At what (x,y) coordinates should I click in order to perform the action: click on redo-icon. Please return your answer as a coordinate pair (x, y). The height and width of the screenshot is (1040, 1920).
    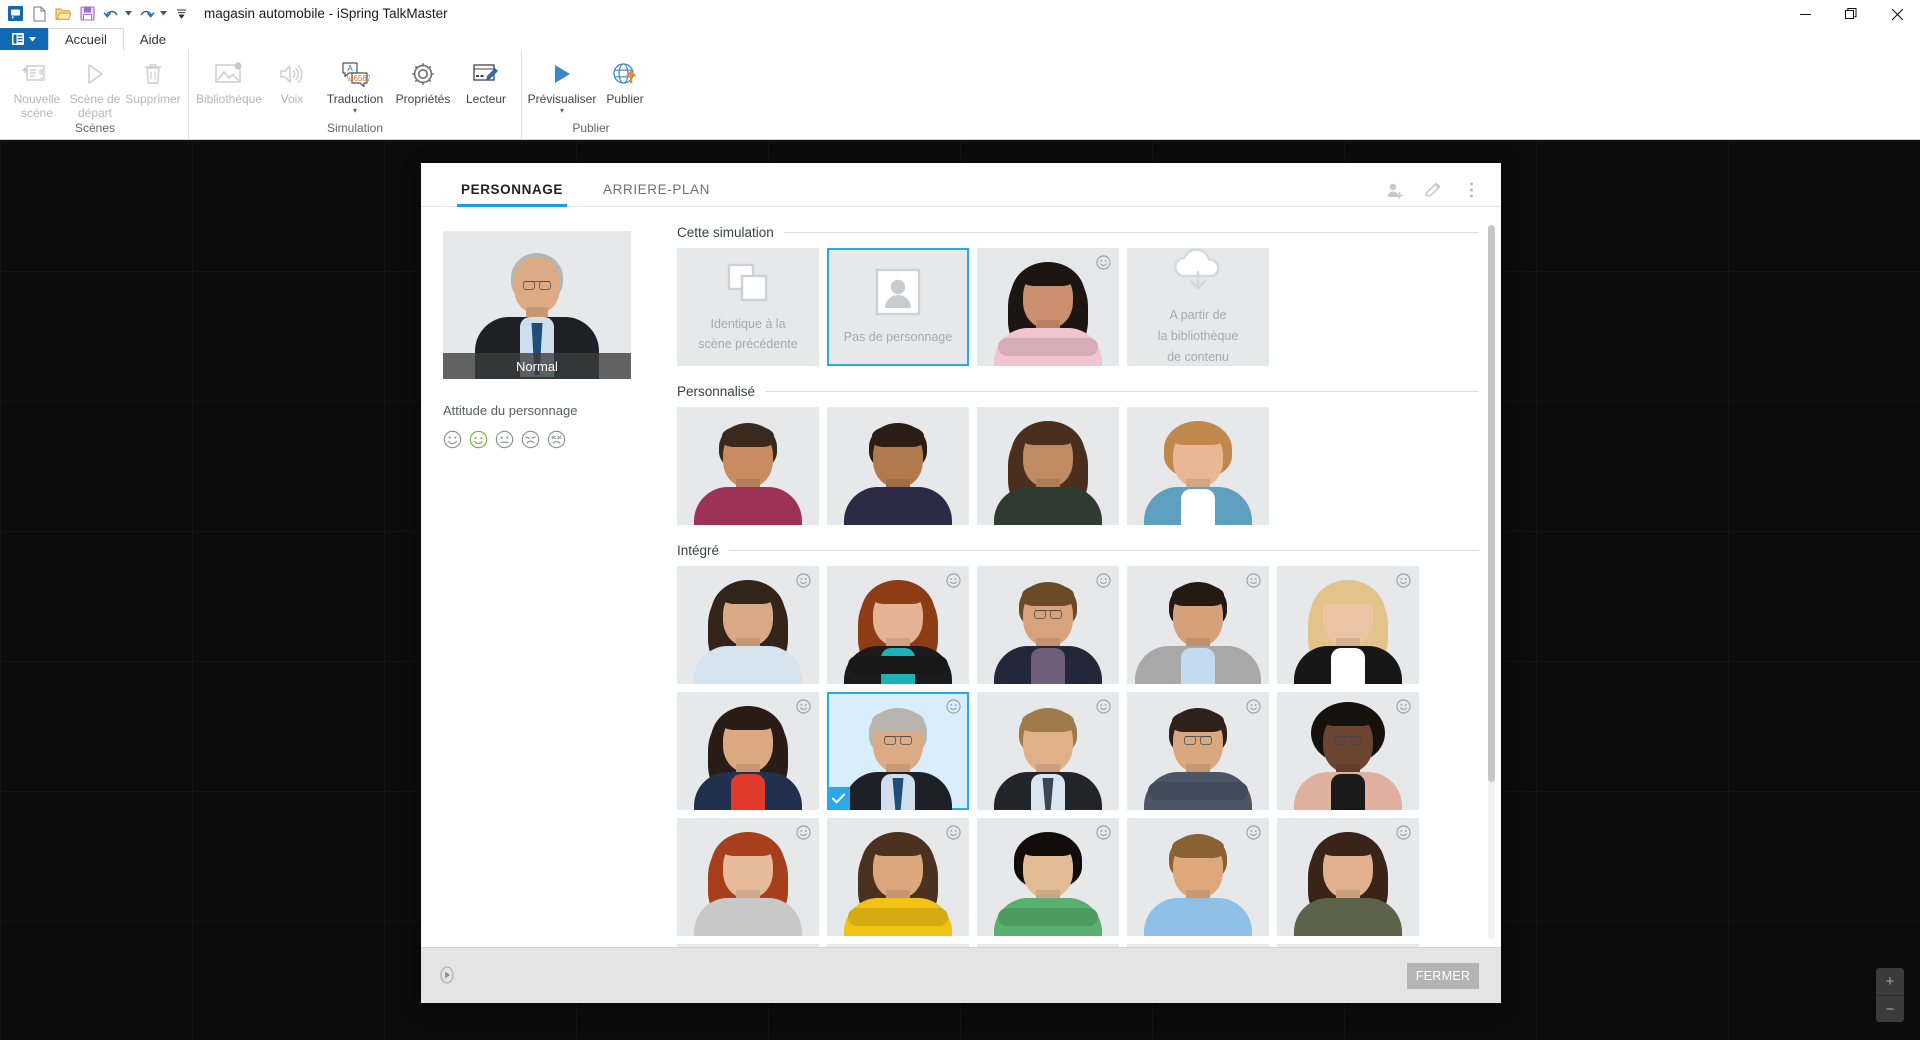
    Looking at the image, I should click on (146, 14).